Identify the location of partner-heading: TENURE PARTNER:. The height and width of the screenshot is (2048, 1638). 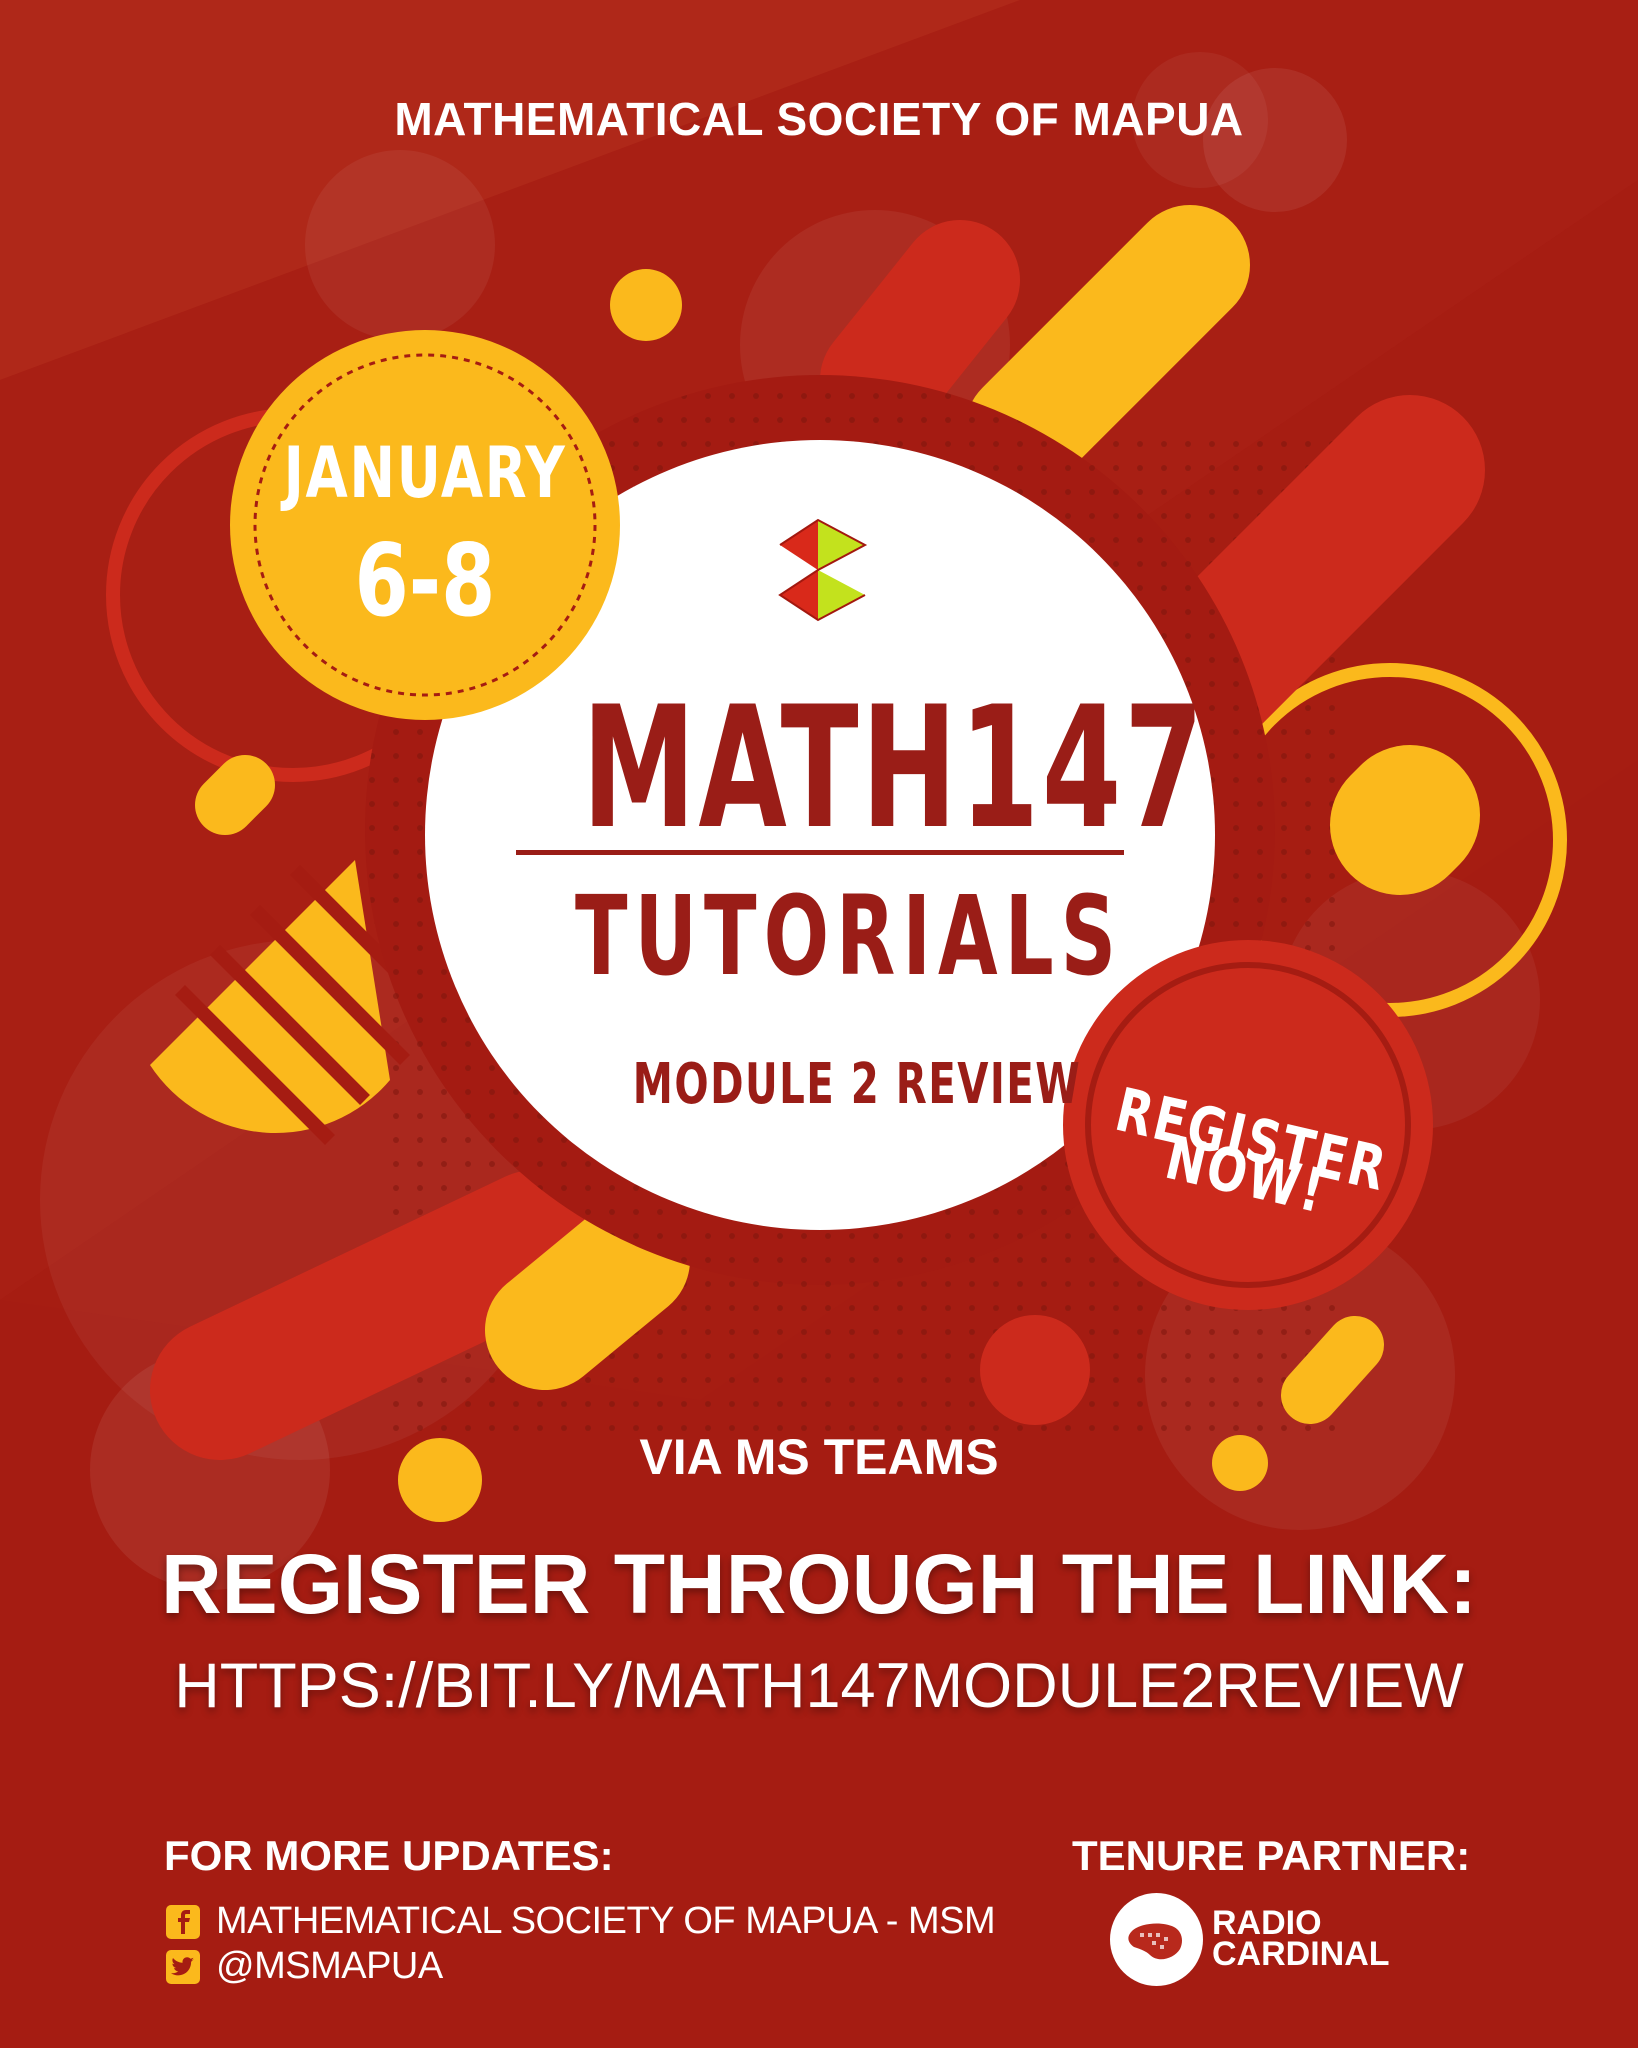
(1271, 1855).